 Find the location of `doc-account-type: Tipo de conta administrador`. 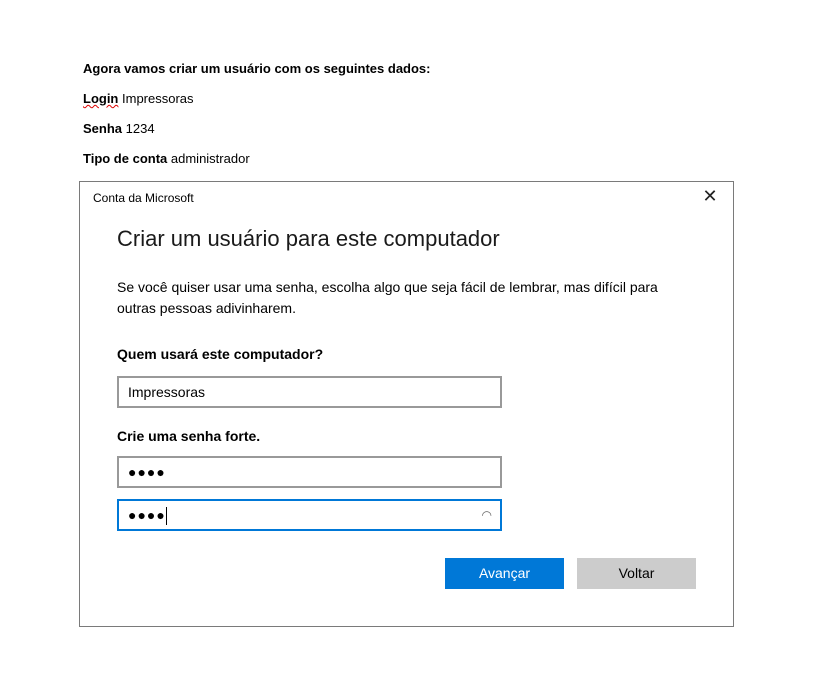

doc-account-type: Tipo de conta administrador is located at coordinates (166, 158).